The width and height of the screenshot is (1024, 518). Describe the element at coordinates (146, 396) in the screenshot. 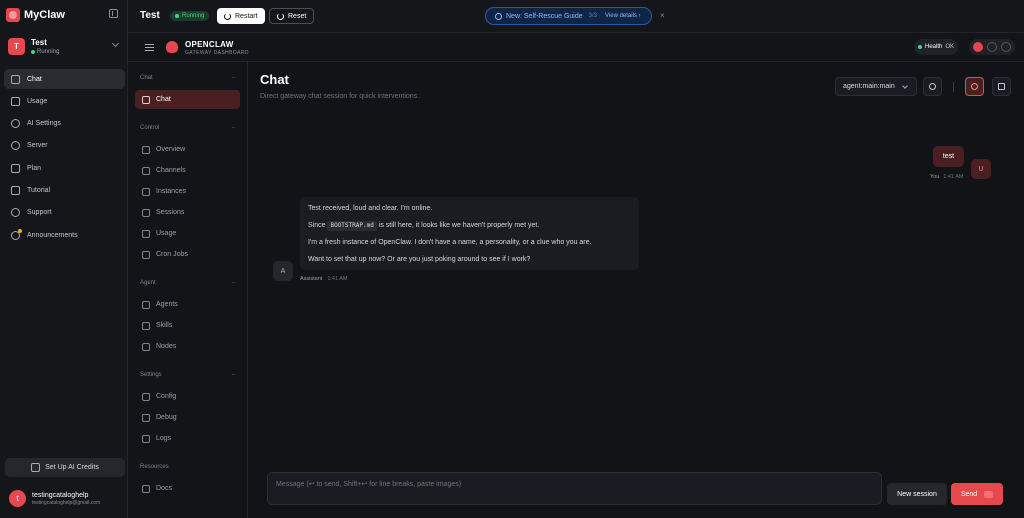

I see `gear-icon` at that location.